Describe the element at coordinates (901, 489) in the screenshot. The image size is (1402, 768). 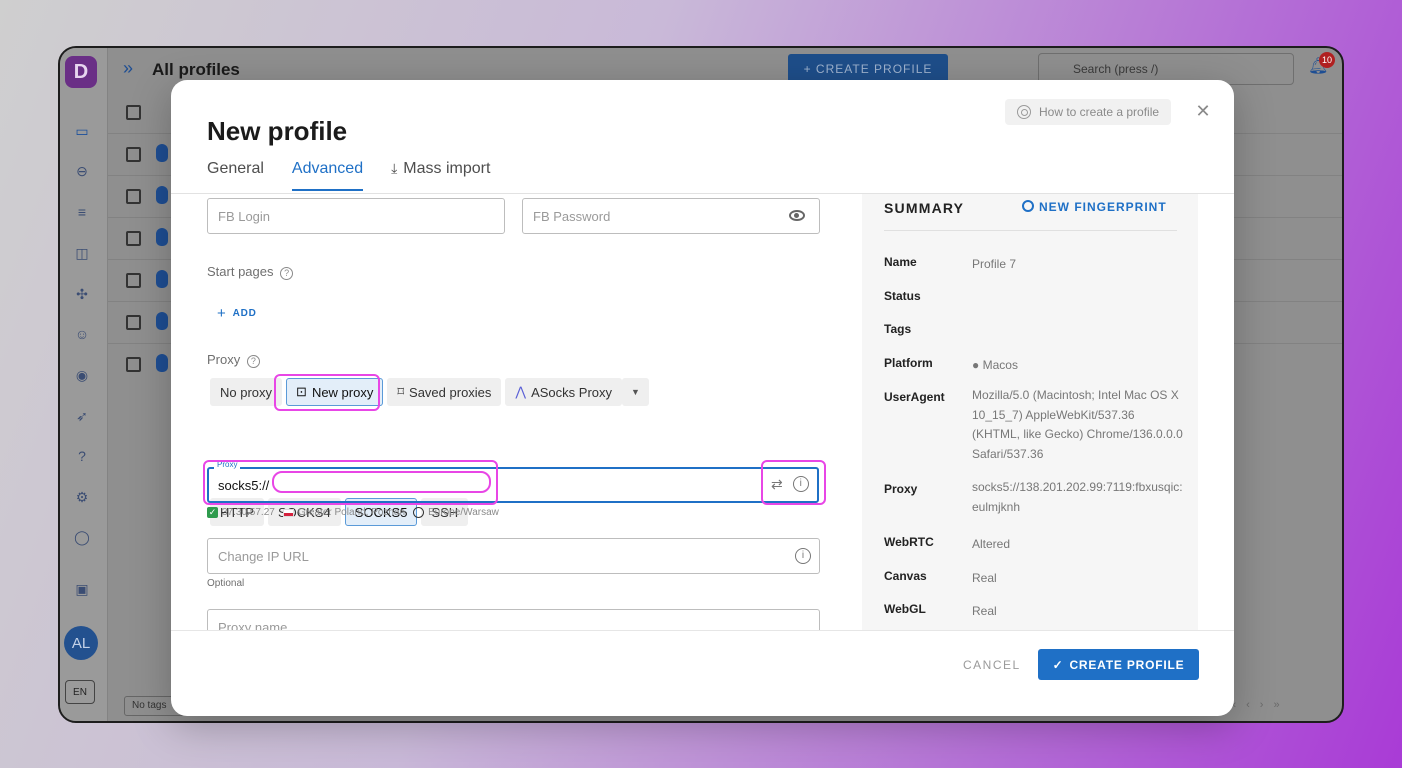
I see `summary-key: Proxy` at that location.